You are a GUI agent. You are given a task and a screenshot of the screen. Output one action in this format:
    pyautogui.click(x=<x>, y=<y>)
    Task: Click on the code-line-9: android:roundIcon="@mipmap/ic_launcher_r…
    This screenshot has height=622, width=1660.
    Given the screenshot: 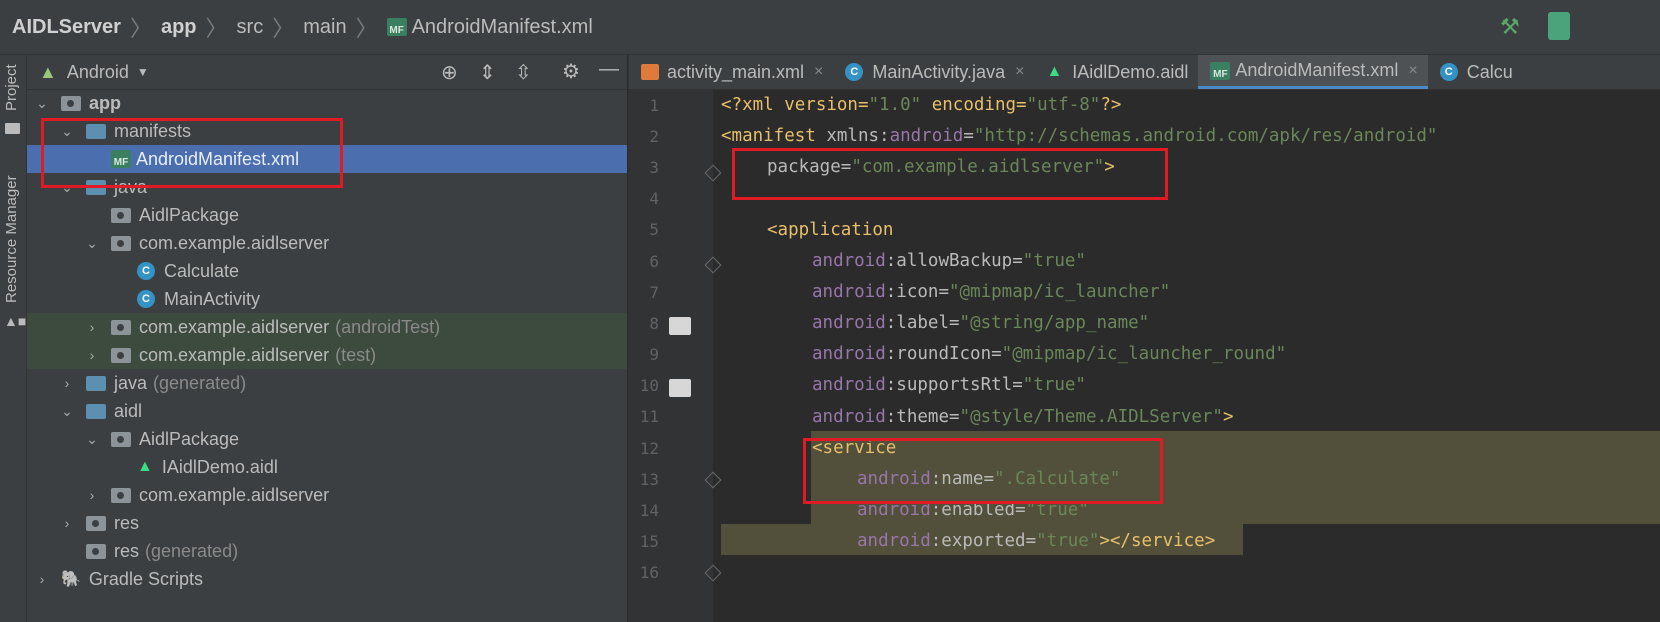 What is the action you would take?
    pyautogui.click(x=1049, y=354)
    